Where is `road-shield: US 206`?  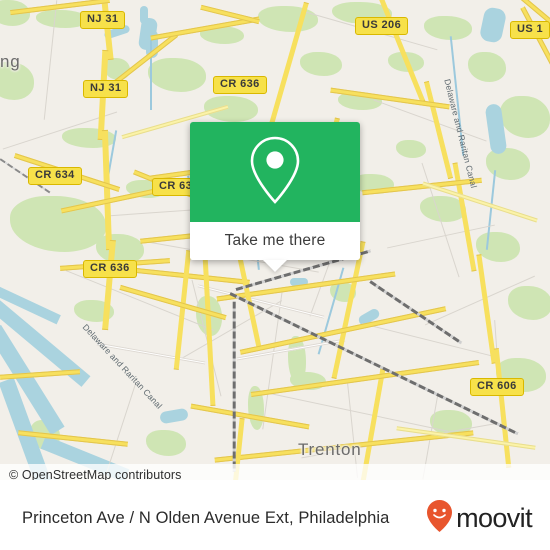
road-shield: US 206 is located at coordinates (382, 26).